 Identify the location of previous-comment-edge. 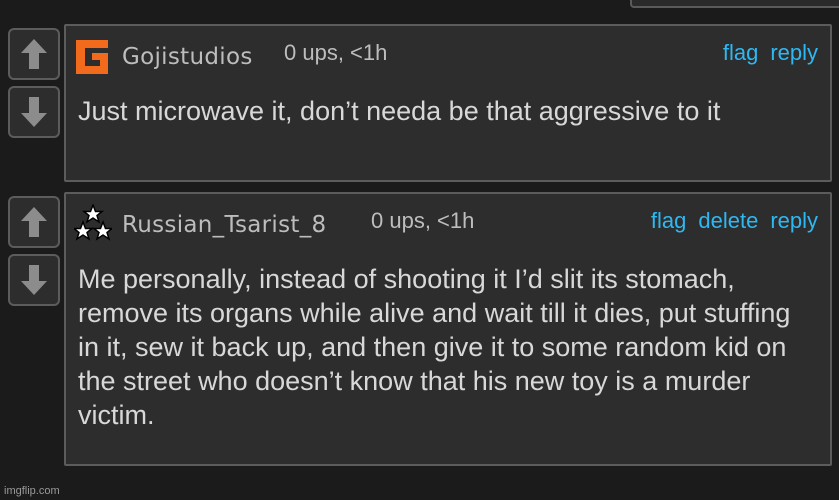
(734, 4).